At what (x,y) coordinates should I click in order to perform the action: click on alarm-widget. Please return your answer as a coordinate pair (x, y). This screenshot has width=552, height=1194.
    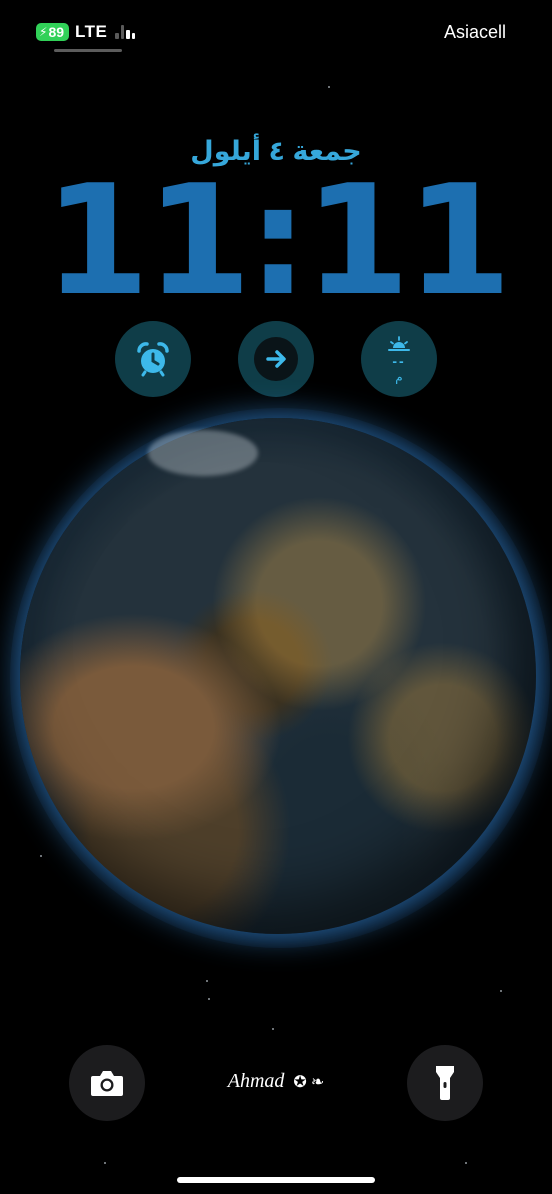
    Looking at the image, I should click on (153, 359).